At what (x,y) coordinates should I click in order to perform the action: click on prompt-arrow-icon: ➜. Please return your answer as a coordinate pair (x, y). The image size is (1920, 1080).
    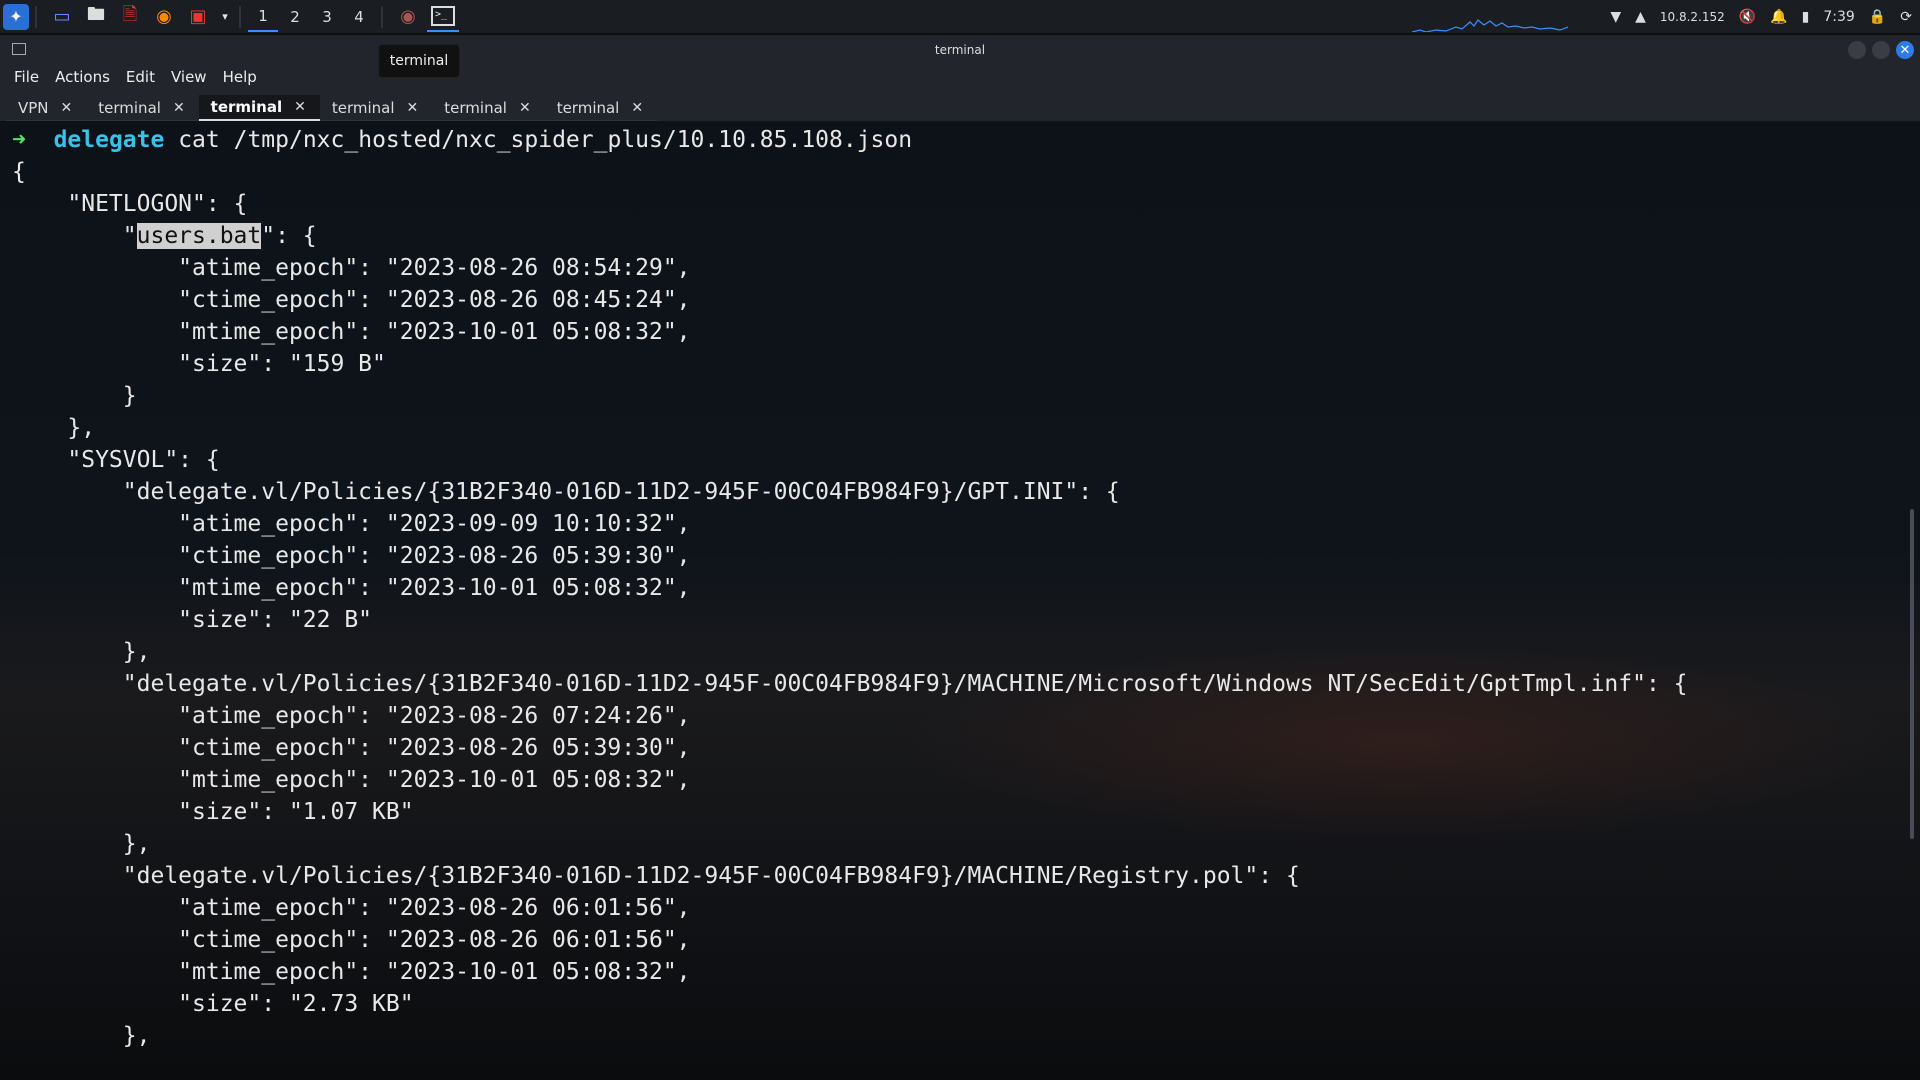
    Looking at the image, I should click on (19, 140).